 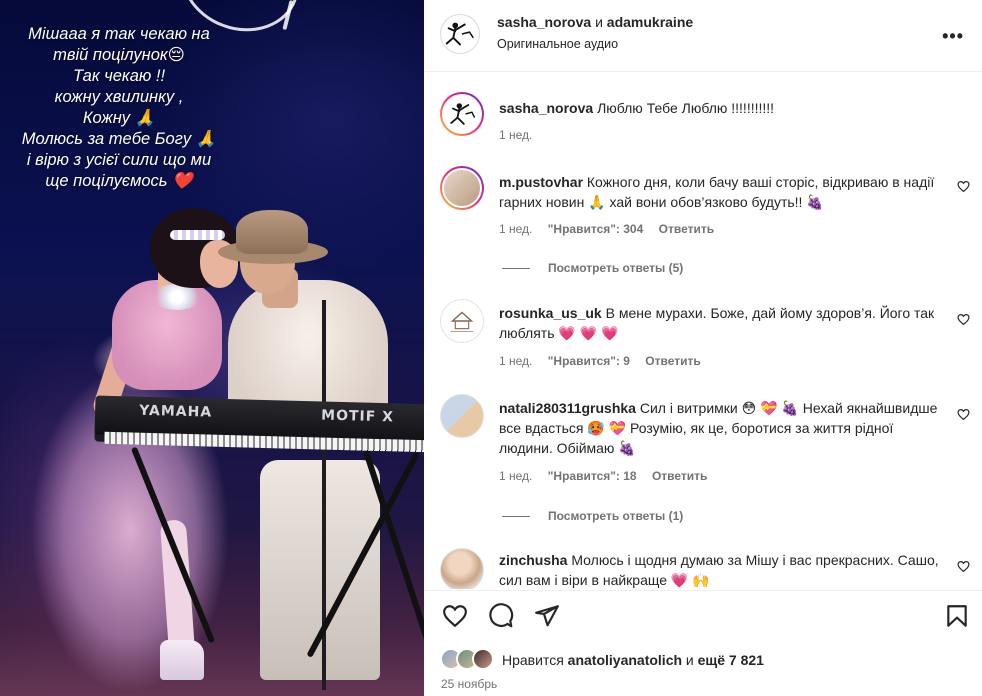 I want to click on caption-line: Так чекаю !!, so click(x=119, y=76).